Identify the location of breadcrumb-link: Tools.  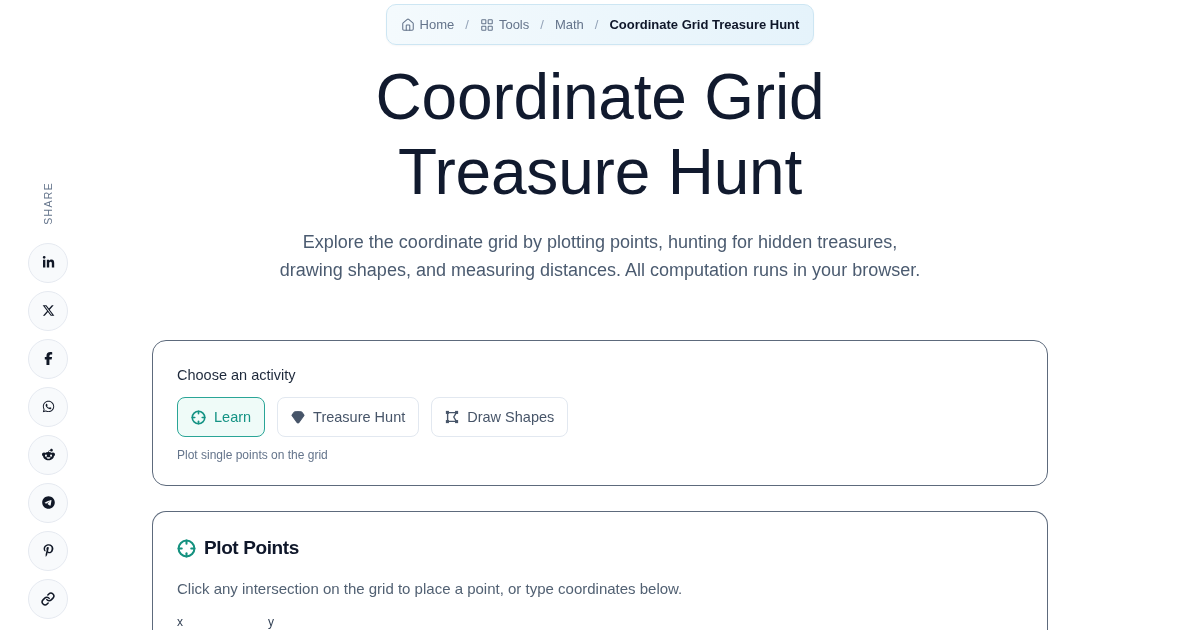
(504, 24).